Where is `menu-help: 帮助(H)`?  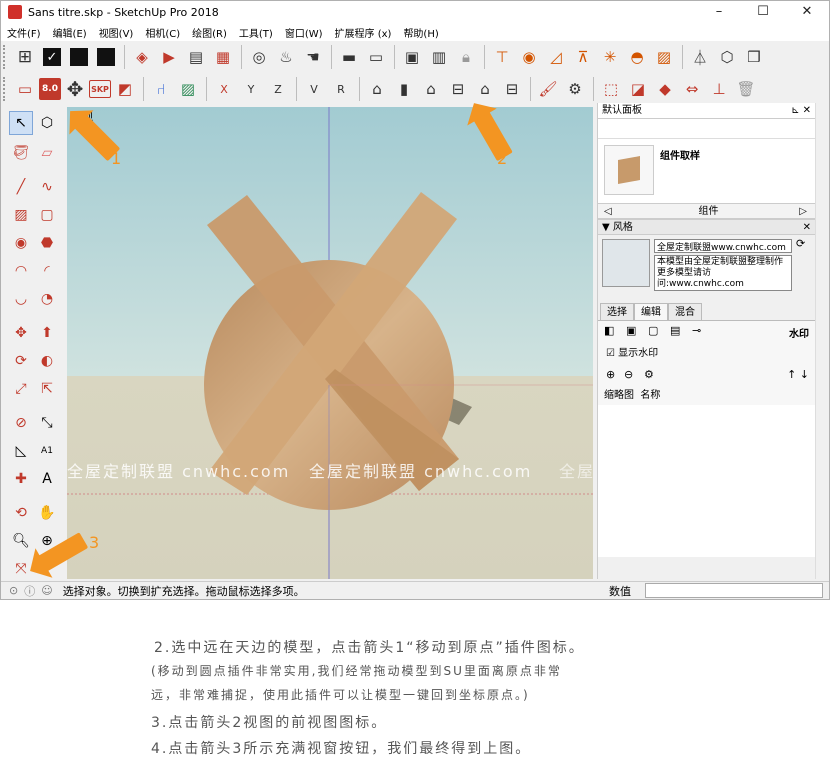
menu-help: 帮助(H) is located at coordinates (420, 32).